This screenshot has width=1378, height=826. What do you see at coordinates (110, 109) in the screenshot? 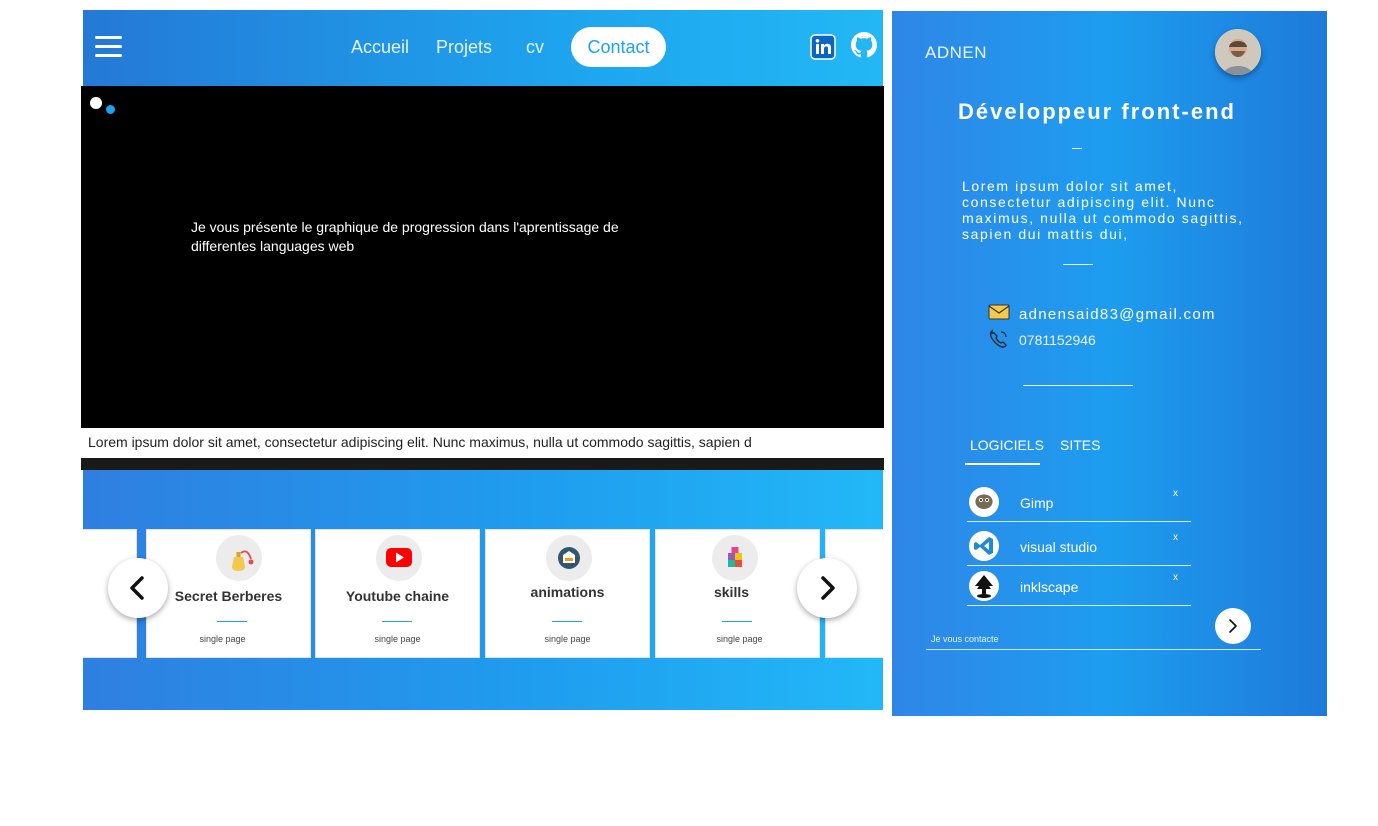
I see `loading-dot-blue` at bounding box center [110, 109].